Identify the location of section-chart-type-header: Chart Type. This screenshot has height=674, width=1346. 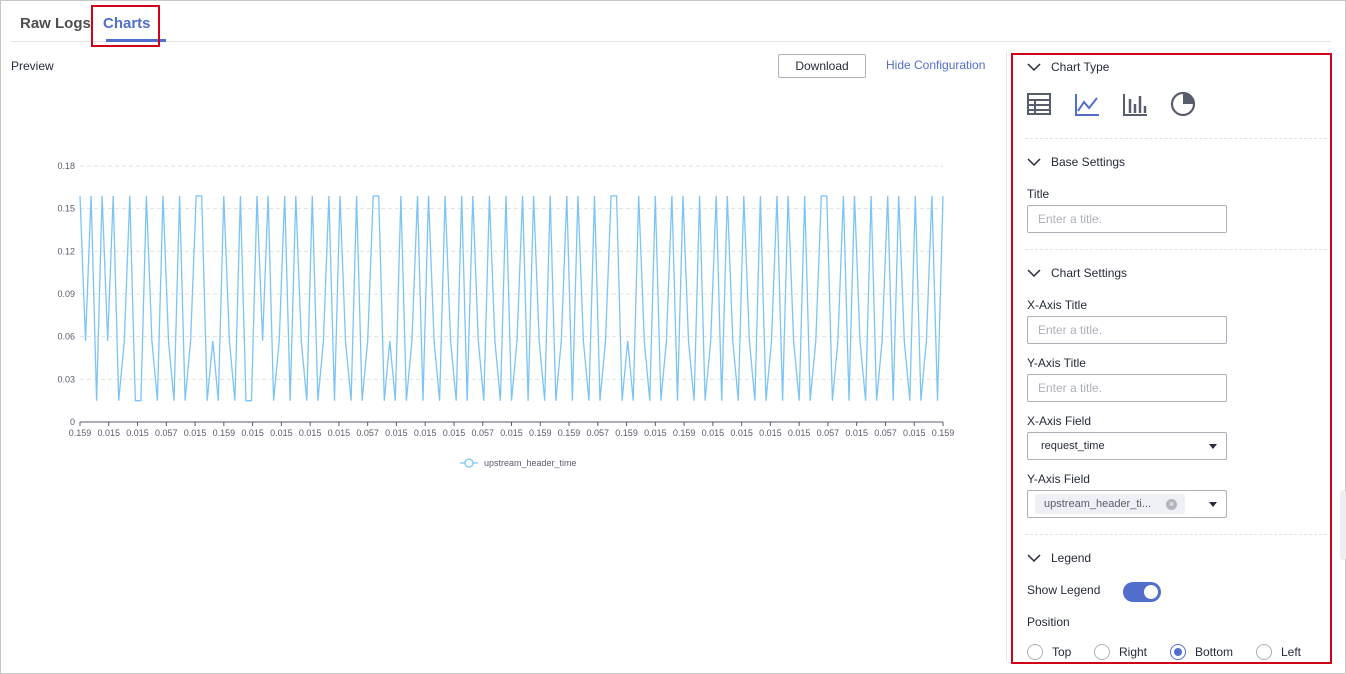
(1068, 67).